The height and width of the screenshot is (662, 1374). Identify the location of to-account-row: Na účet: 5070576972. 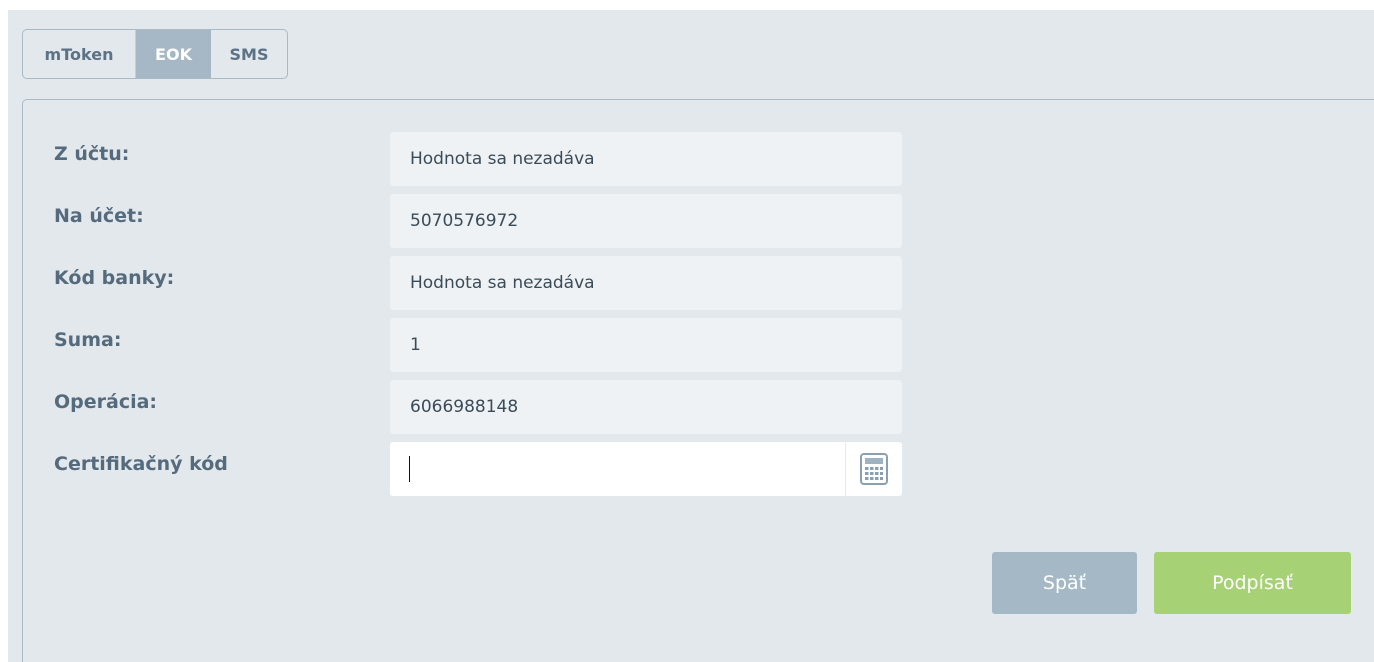
(478, 221).